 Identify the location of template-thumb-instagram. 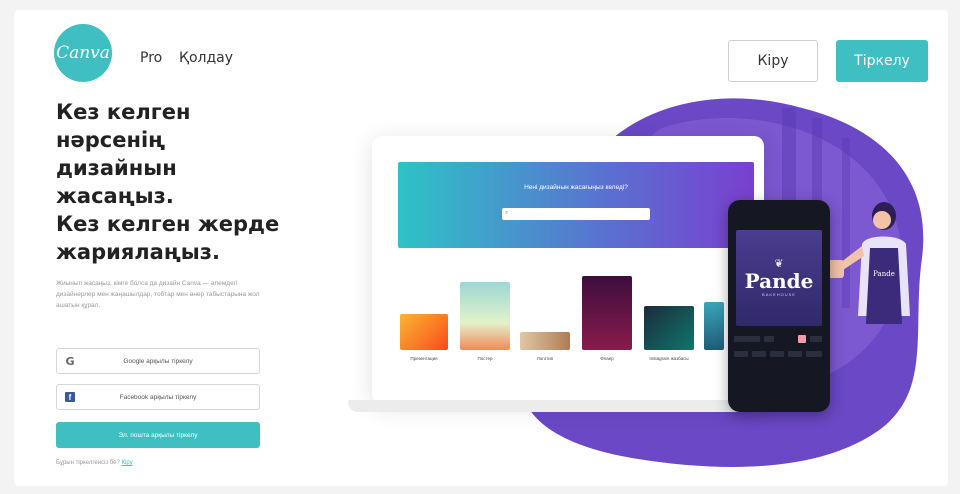
(669, 328).